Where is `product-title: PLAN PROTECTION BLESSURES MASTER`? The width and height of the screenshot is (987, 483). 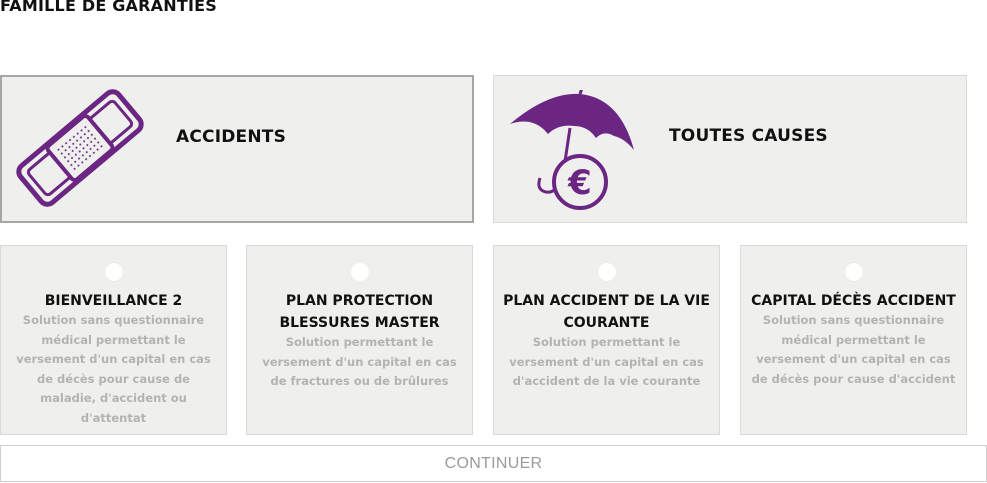
product-title: PLAN PROTECTION BLESSURES MASTER is located at coordinates (359, 312).